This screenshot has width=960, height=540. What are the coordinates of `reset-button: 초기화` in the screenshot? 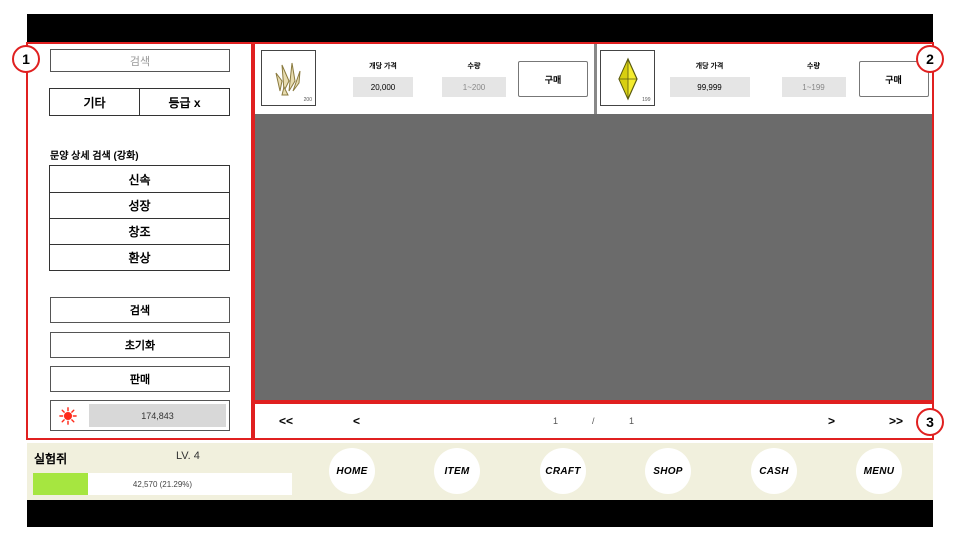 It's located at (140, 345).